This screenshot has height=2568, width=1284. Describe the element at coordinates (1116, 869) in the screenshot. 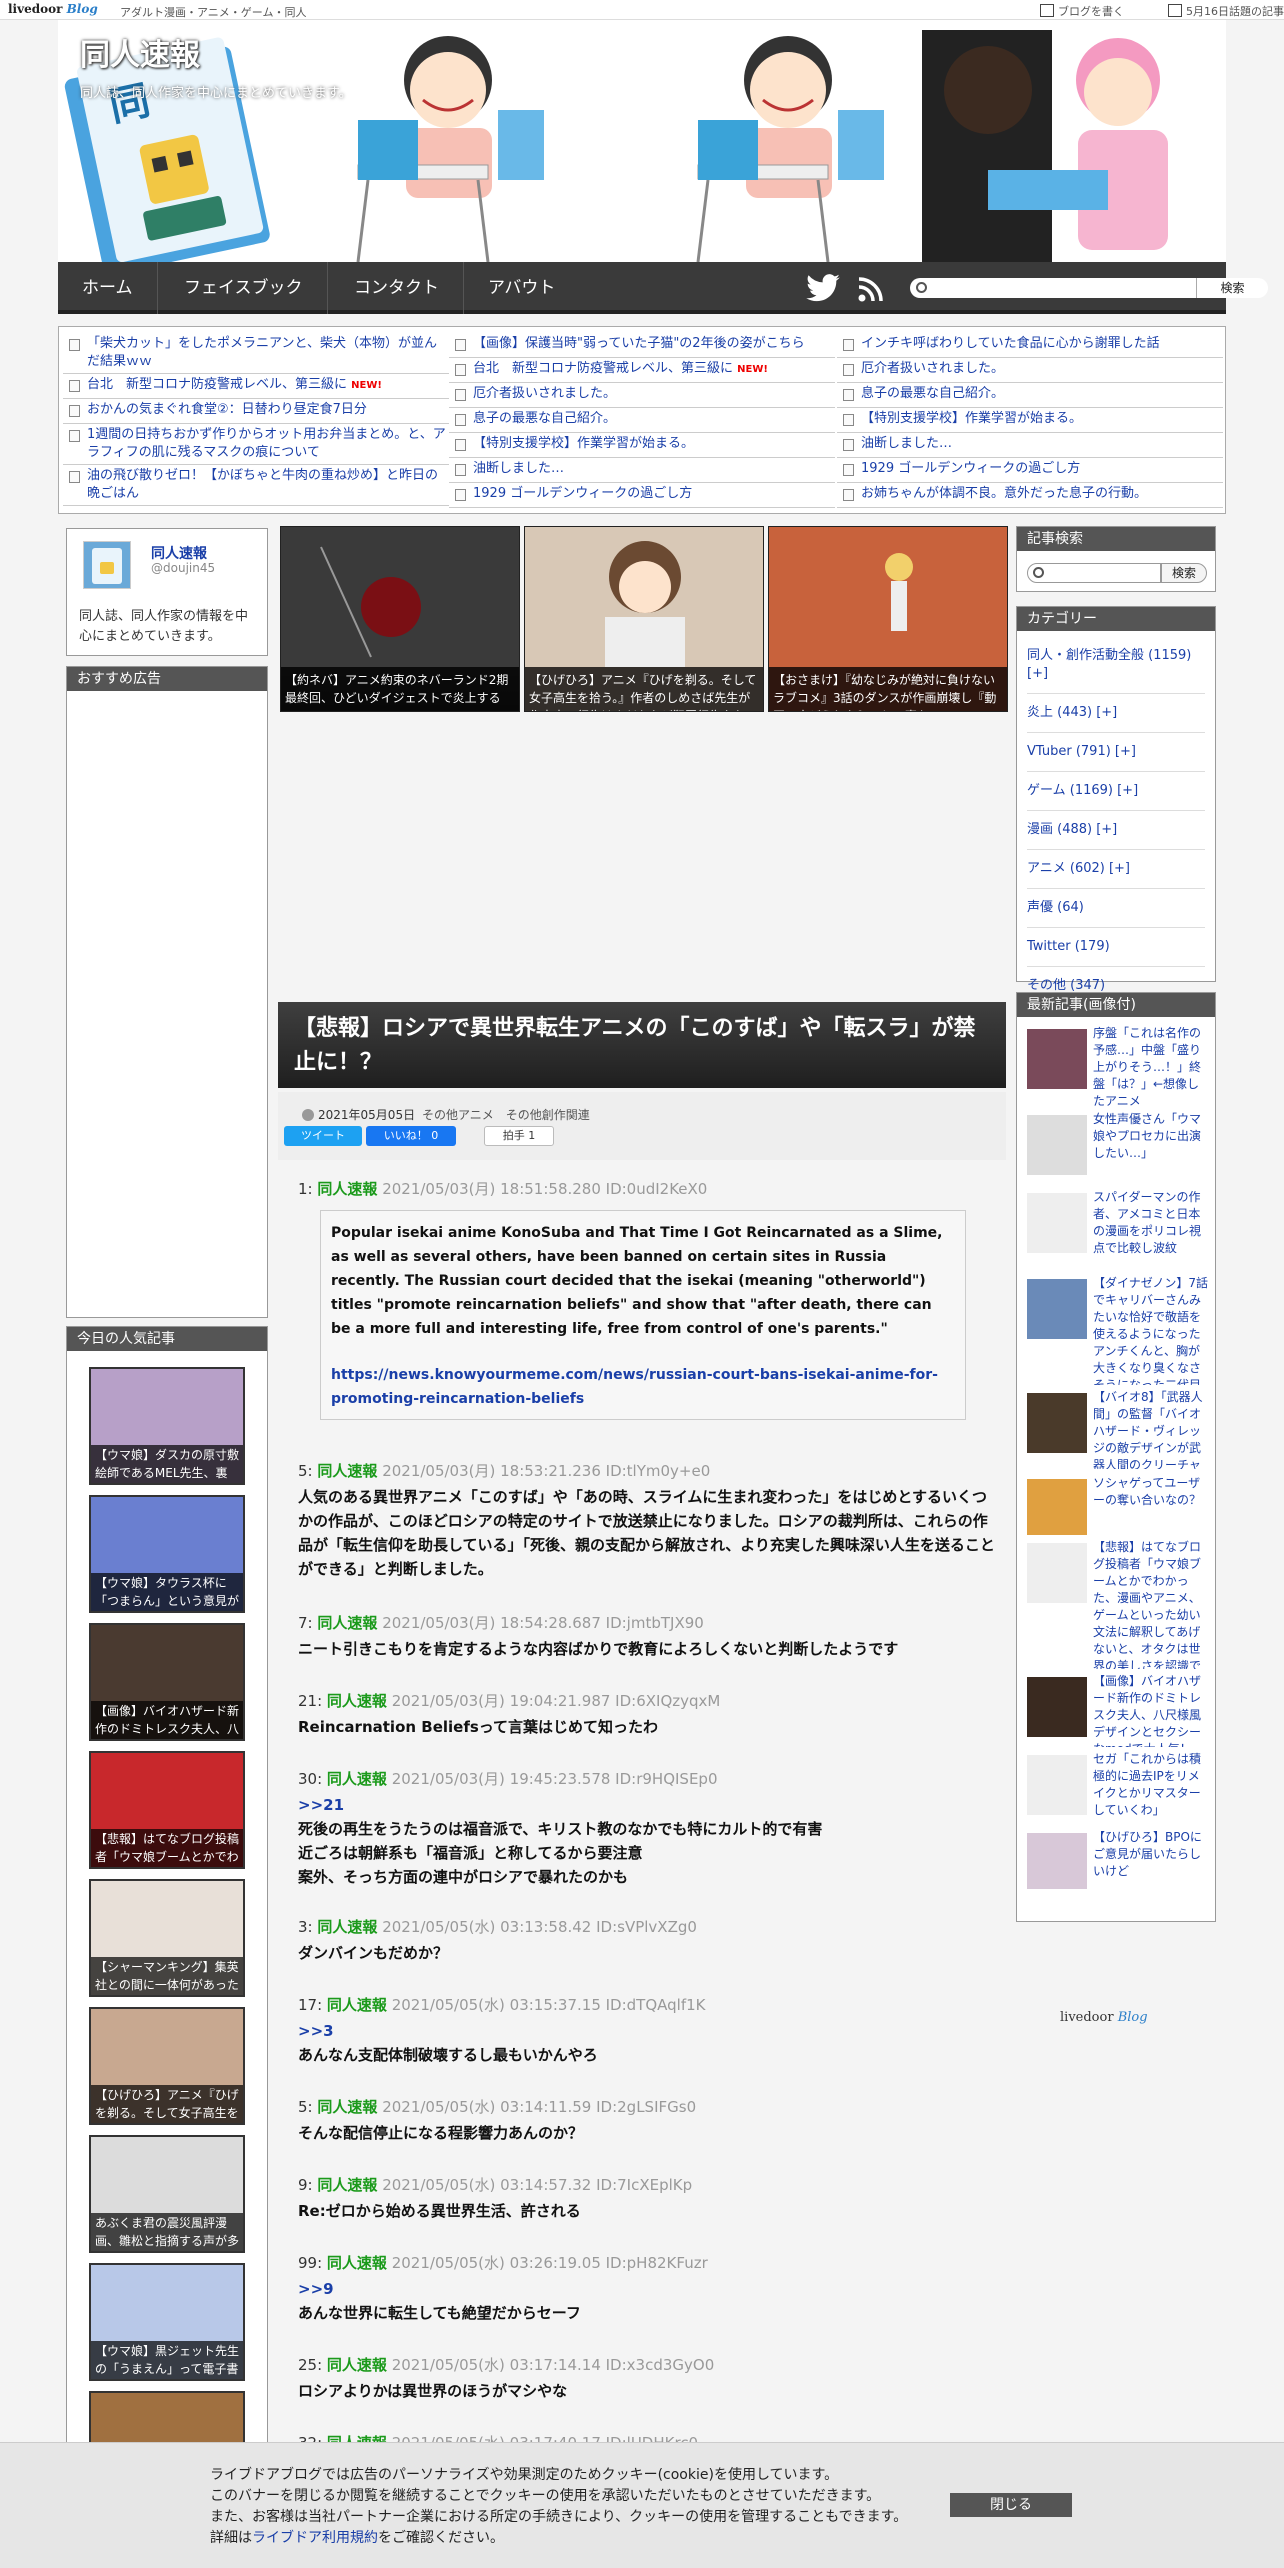

I see `category-link: アニメ (602) [+]` at that location.